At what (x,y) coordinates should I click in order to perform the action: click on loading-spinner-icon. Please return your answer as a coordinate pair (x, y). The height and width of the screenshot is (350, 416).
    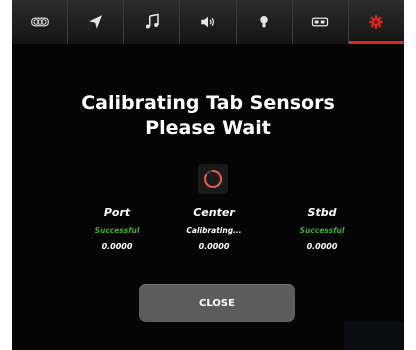
    Looking at the image, I should click on (213, 179).